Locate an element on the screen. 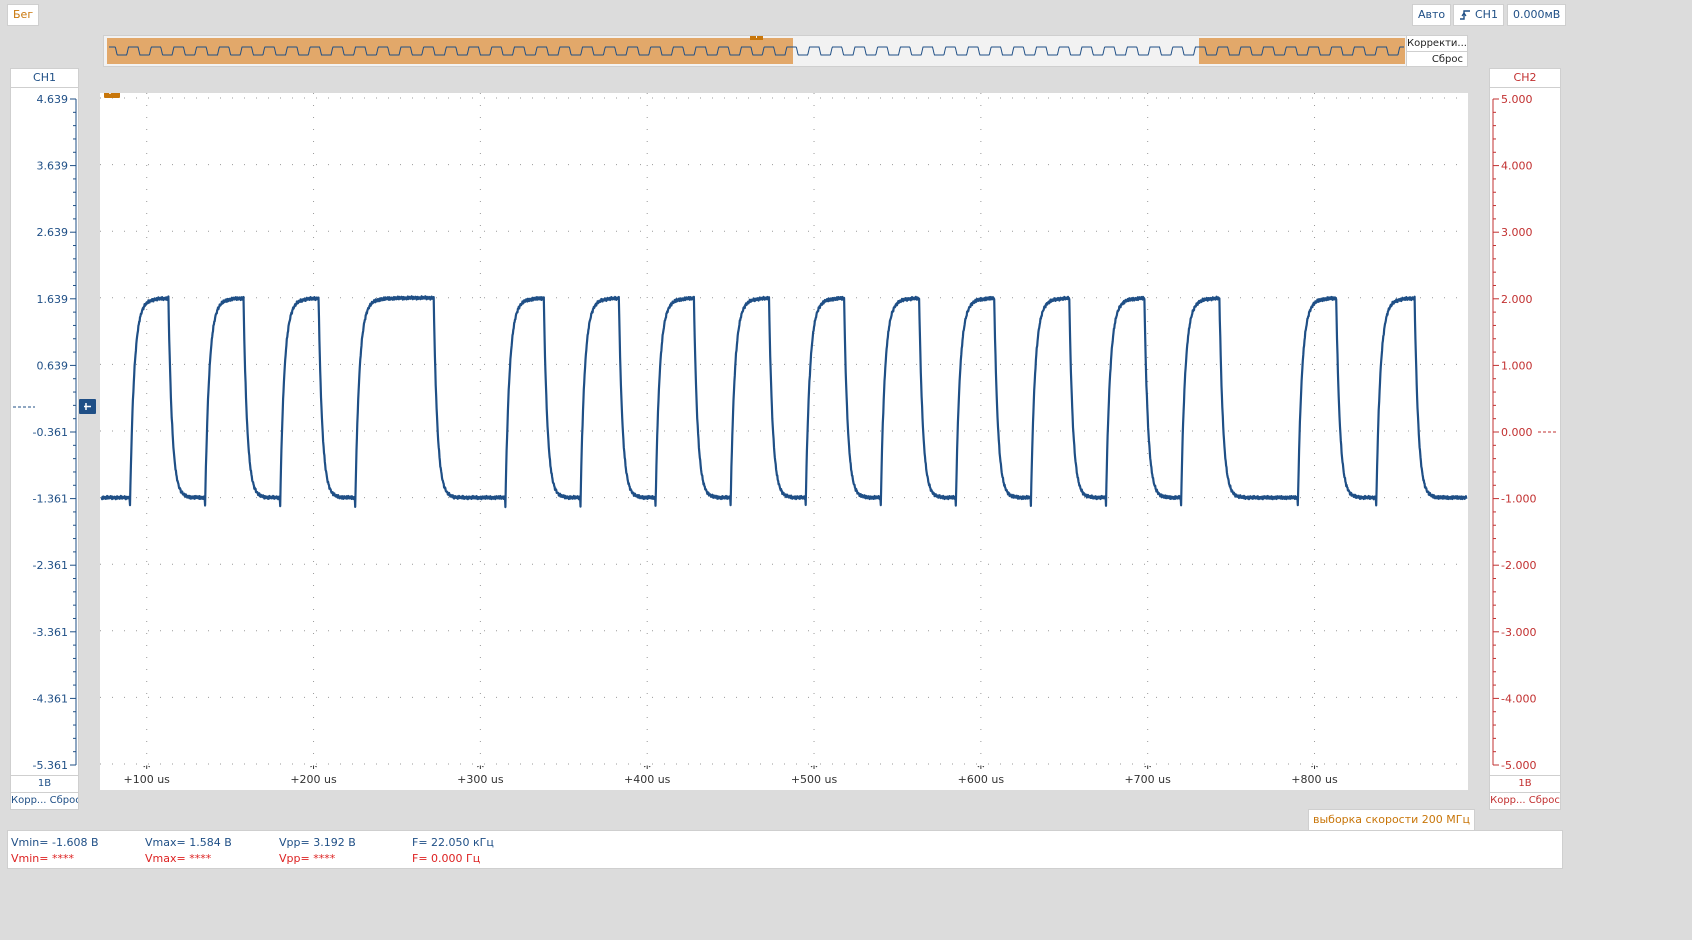  axis-tick-label: -3.000 is located at coordinates (1518, 632).